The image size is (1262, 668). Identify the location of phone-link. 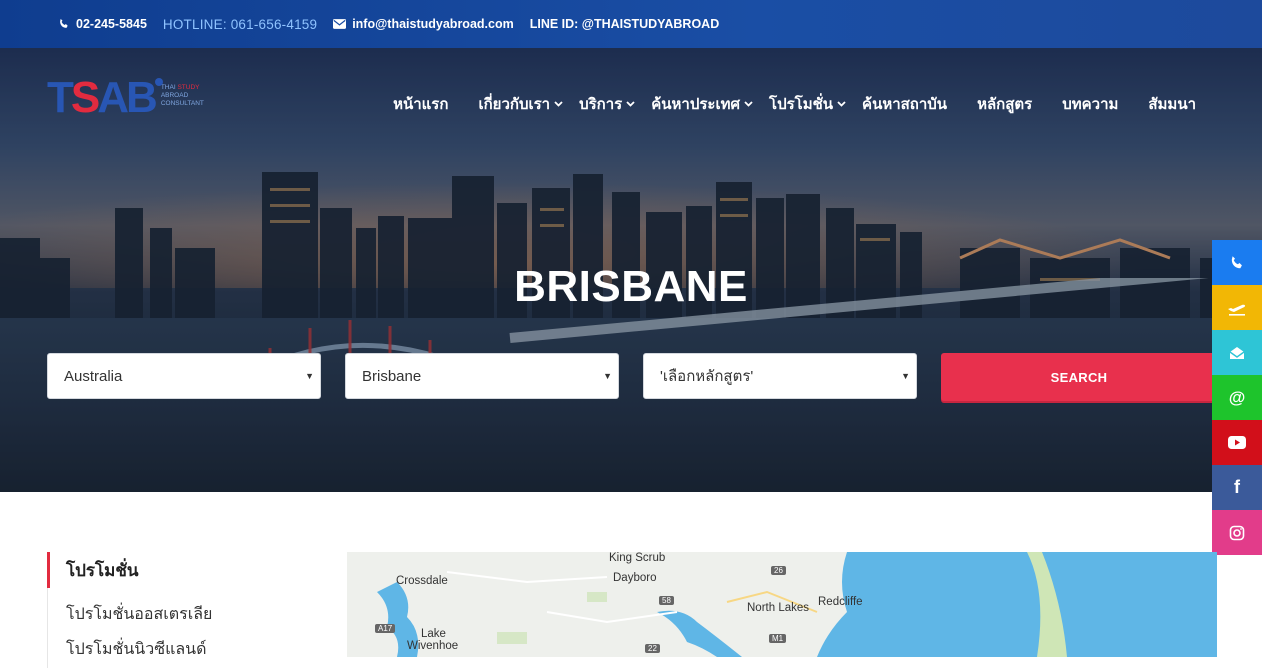
(1237, 262).